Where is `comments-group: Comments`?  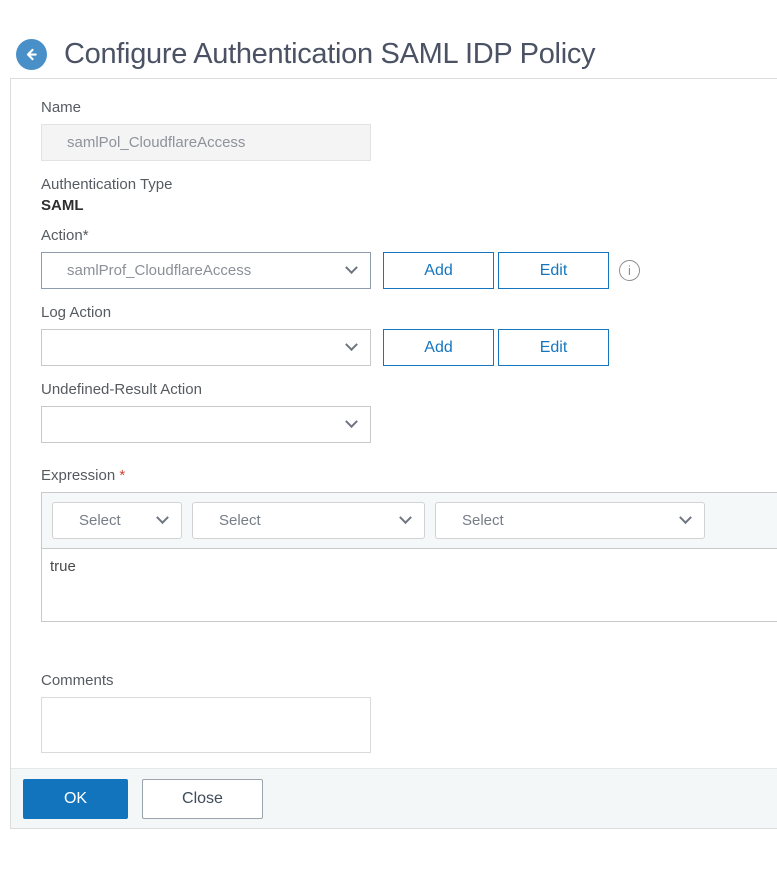 comments-group: Comments is located at coordinates (409, 715).